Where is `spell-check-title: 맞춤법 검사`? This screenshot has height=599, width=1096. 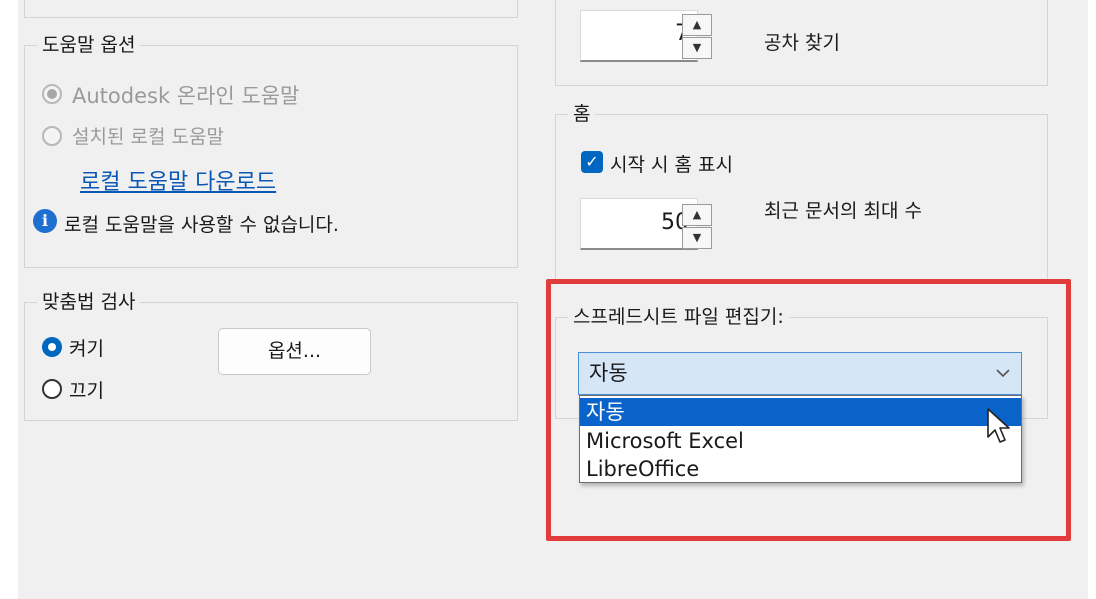 spell-check-title: 맞춤법 검사 is located at coordinates (89, 302).